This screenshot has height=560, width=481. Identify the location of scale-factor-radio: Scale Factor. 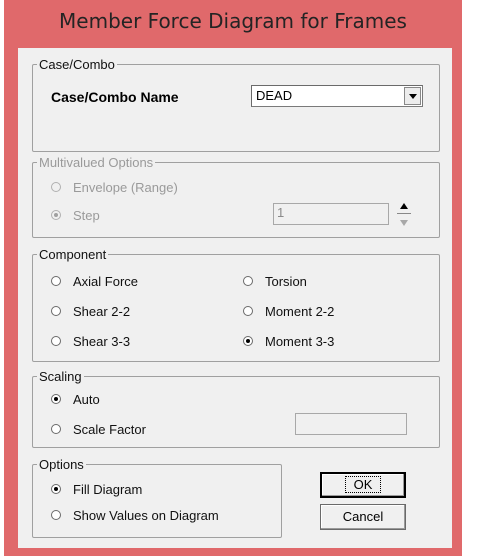
(98, 429).